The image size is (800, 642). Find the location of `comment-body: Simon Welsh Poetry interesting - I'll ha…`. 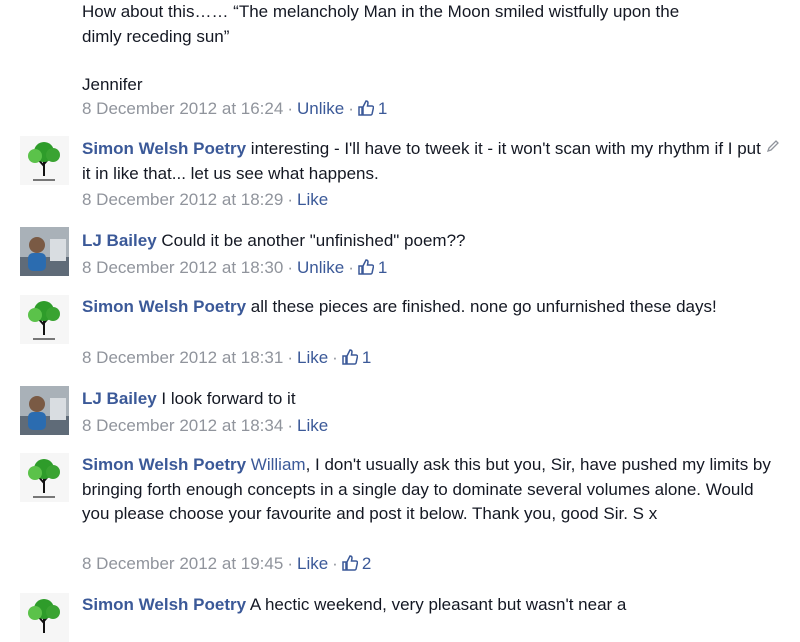

comment-body: Simon Welsh Poetry interesting - I'll ha… is located at coordinates (427, 161).